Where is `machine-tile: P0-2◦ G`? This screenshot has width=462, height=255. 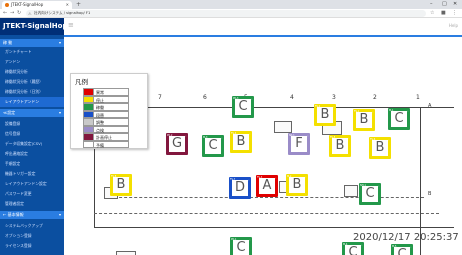
machine-tile: P0-2◦ G is located at coordinates (177, 144).